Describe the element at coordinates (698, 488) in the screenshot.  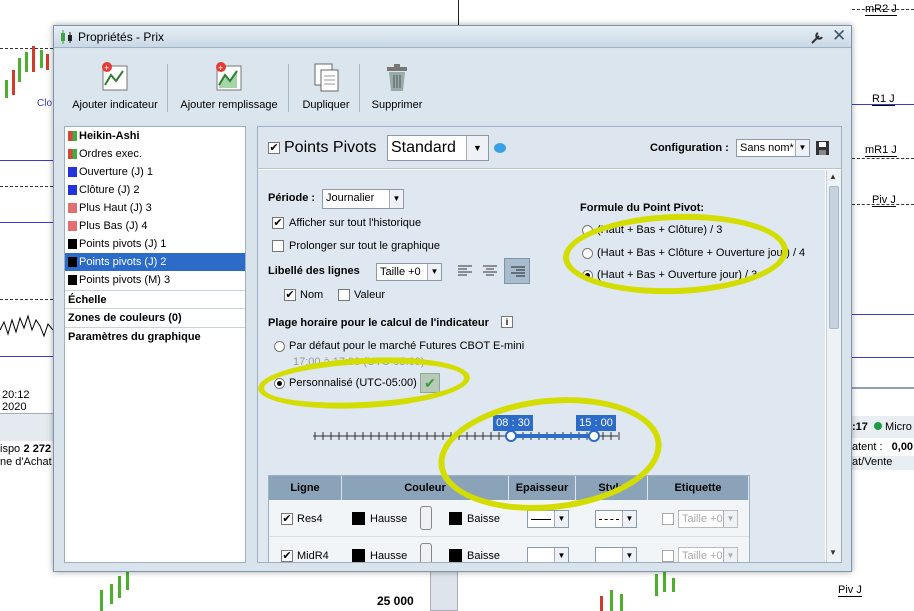
I see `table-header-label: Etiquette` at that location.